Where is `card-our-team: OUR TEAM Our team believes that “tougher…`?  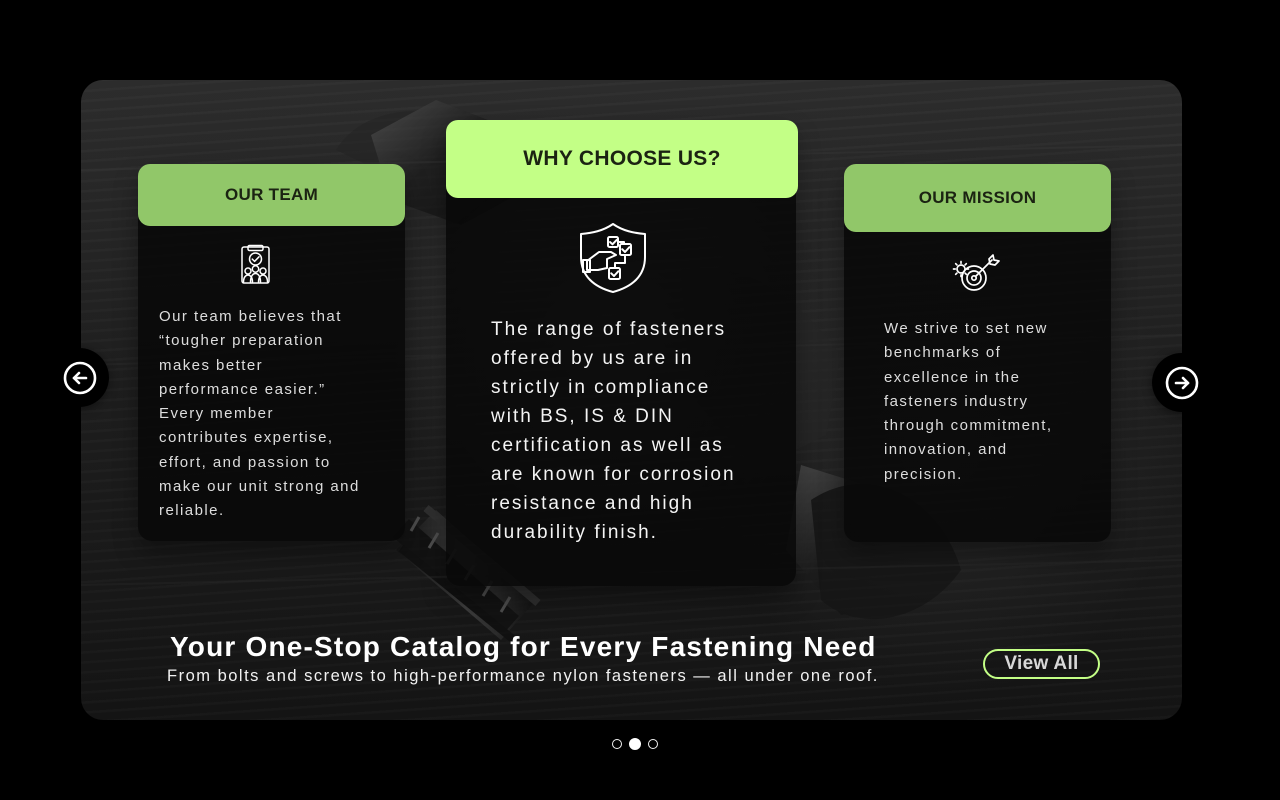
card-our-team: OUR TEAM Our team believes that “tougher… is located at coordinates (271, 352).